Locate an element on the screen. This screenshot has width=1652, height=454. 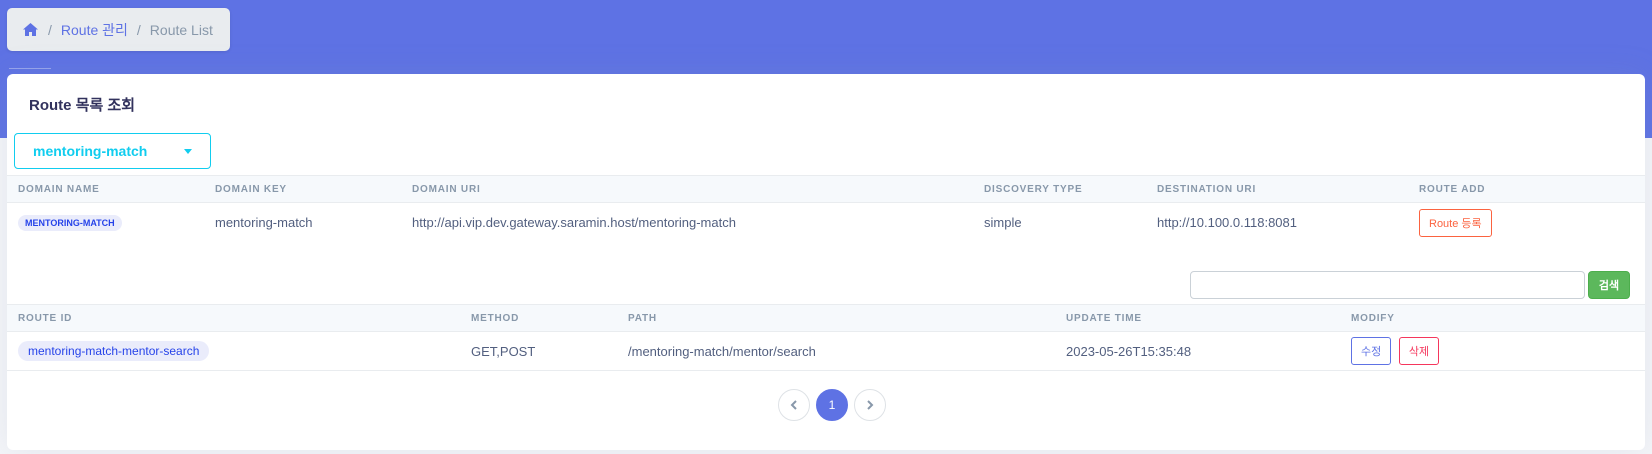
column-header-update-time: Update Time is located at coordinates (1197, 318).